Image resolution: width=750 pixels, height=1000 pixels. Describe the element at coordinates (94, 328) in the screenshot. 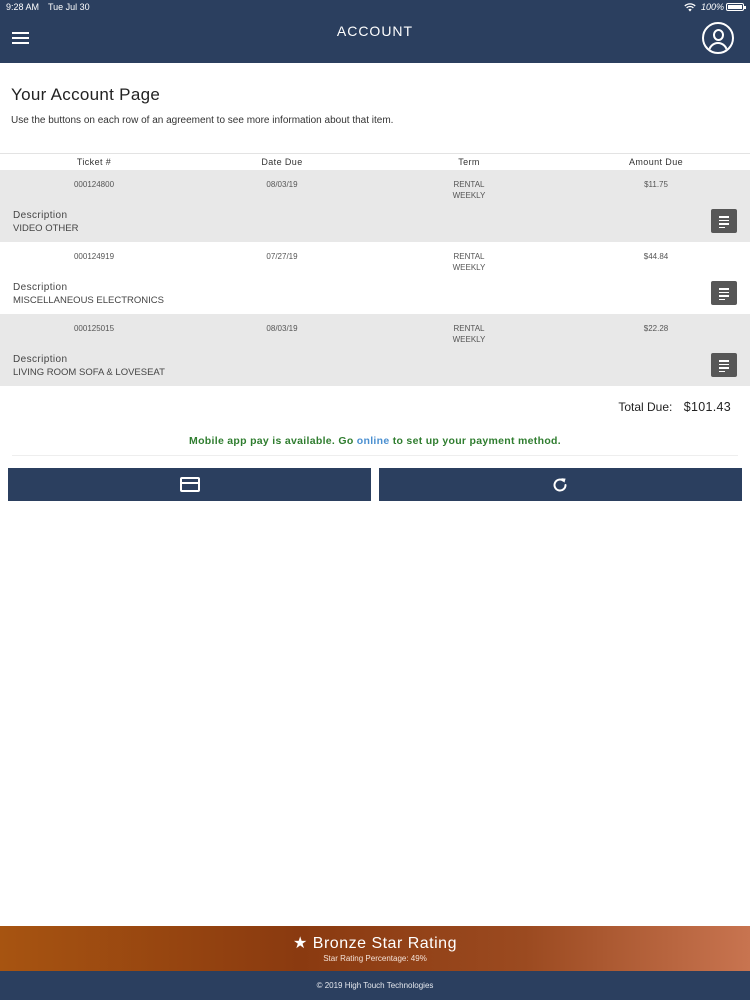

I see `ticket-number: 000125015` at that location.